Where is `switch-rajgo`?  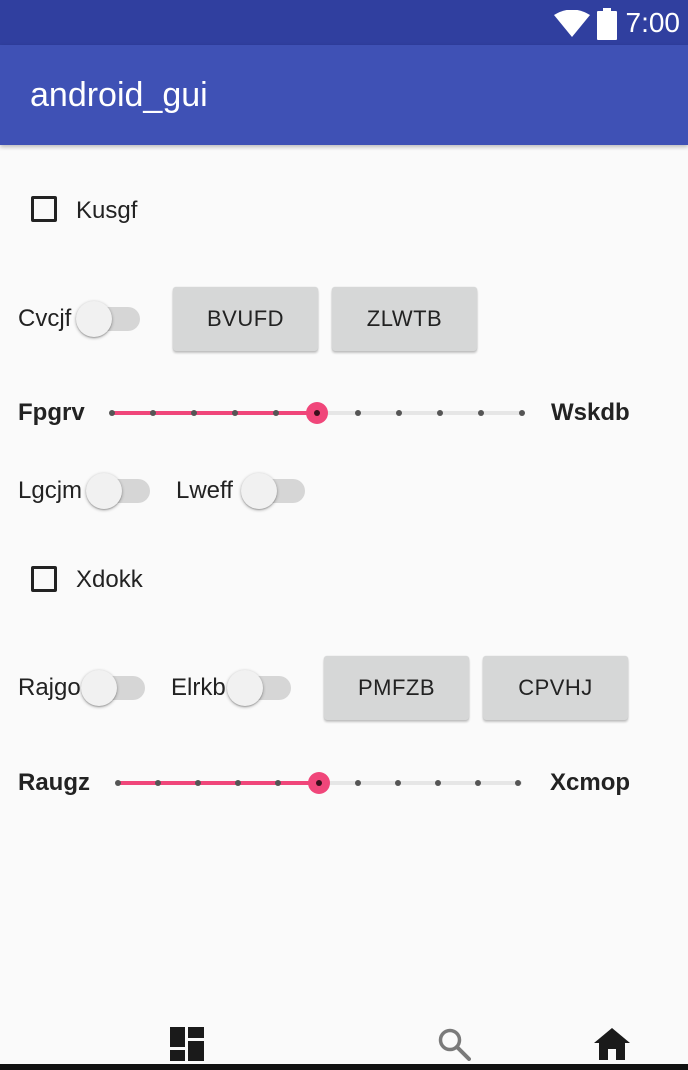
switch-rajgo is located at coordinates (114, 689).